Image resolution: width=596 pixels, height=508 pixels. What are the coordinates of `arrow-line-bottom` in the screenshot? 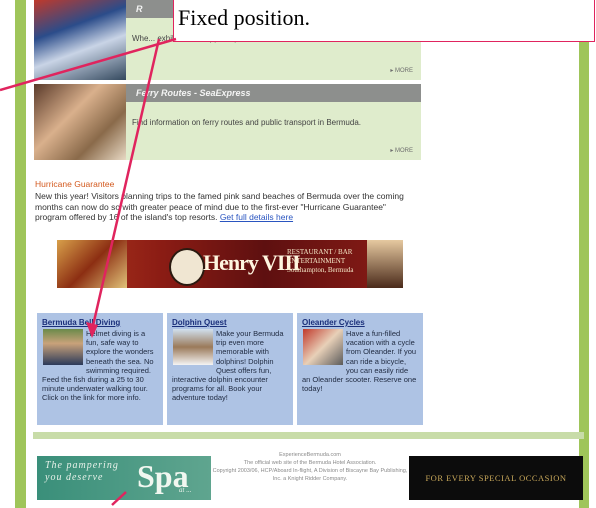 It's located at (119, 498).